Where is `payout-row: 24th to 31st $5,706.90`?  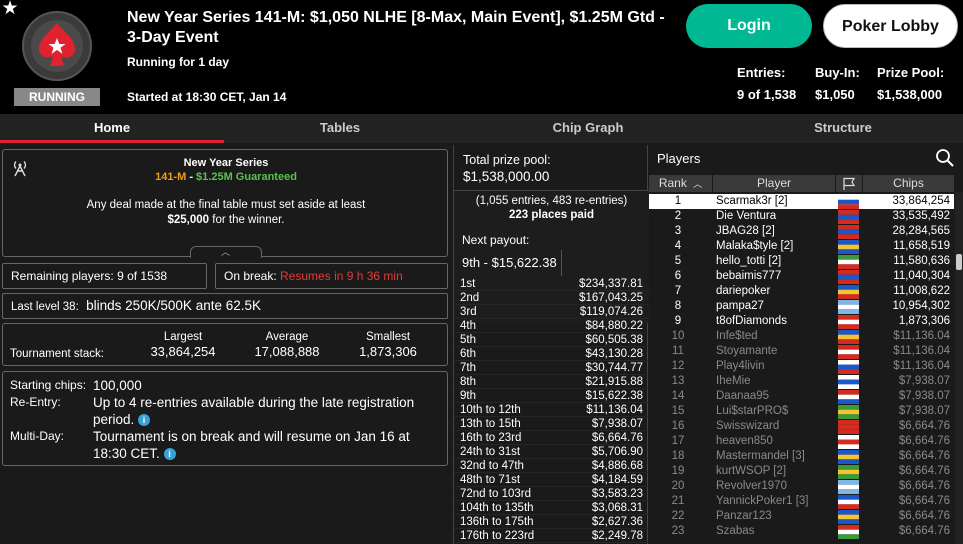
payout-row: 24th to 31st $5,706.90 is located at coordinates (551, 452).